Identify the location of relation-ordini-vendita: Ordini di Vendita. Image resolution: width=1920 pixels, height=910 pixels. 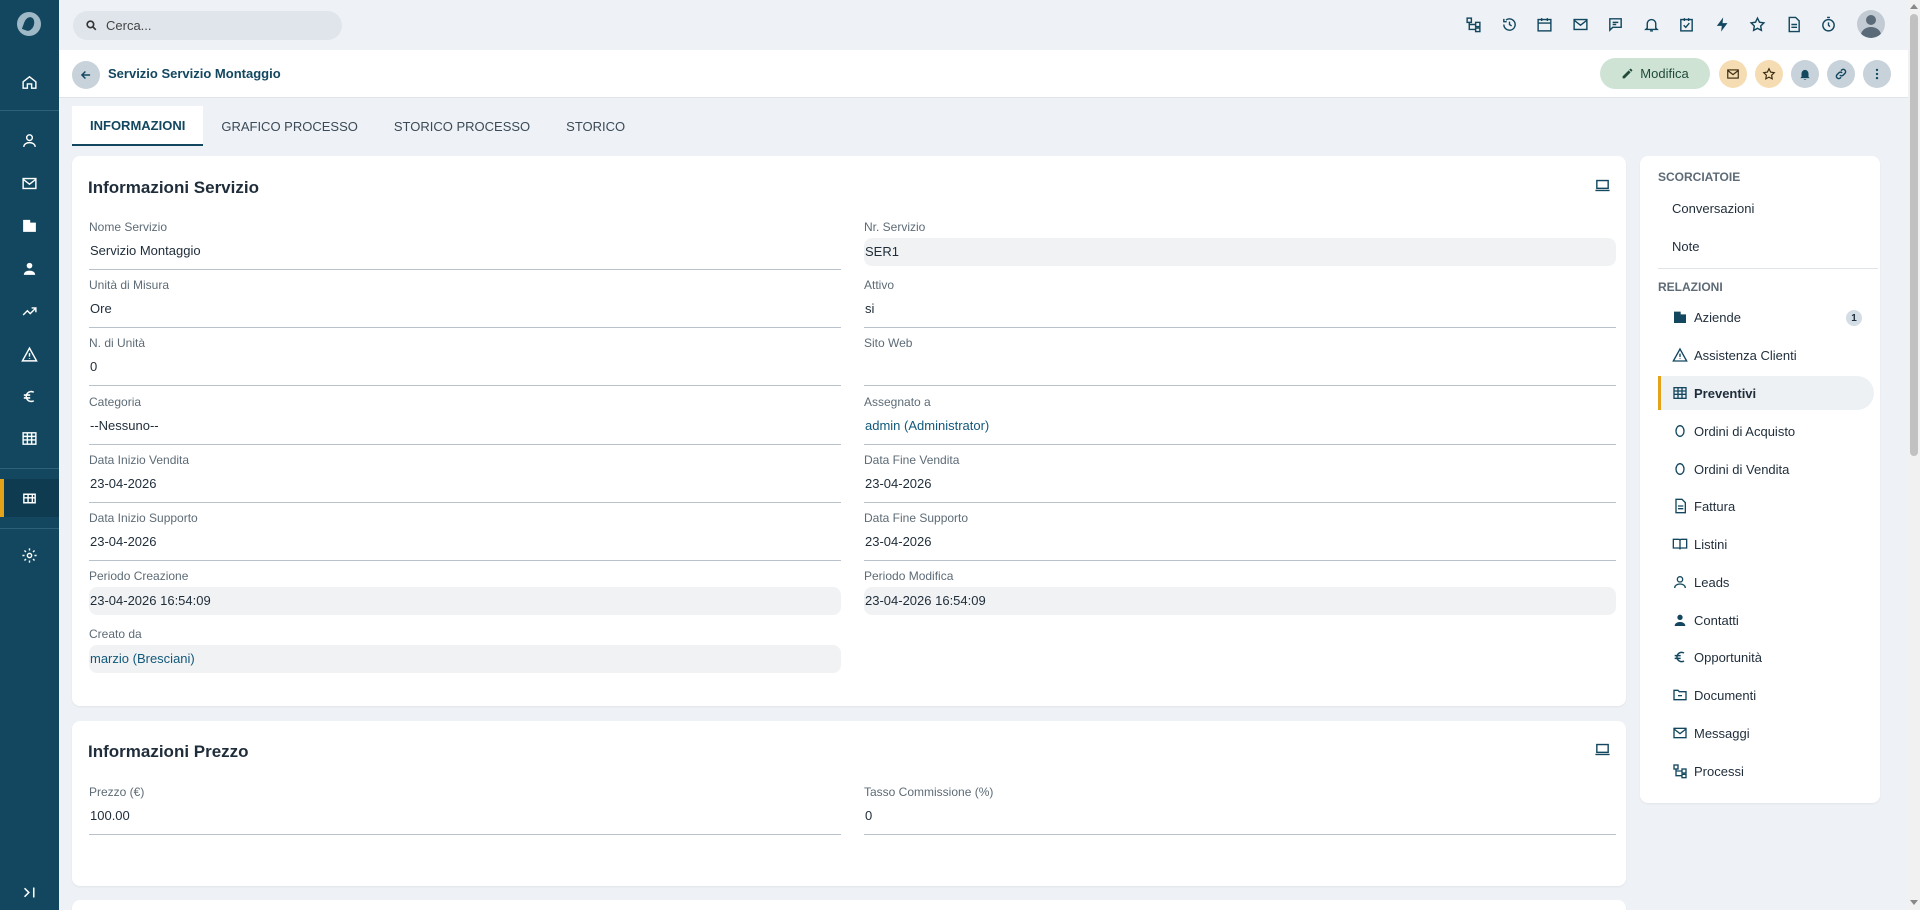
(1766, 469).